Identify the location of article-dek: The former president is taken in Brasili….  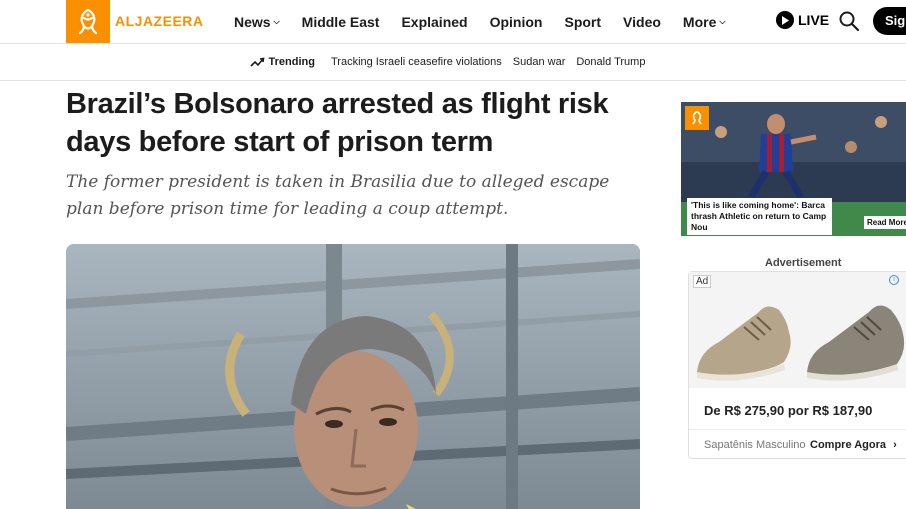
(338, 195).